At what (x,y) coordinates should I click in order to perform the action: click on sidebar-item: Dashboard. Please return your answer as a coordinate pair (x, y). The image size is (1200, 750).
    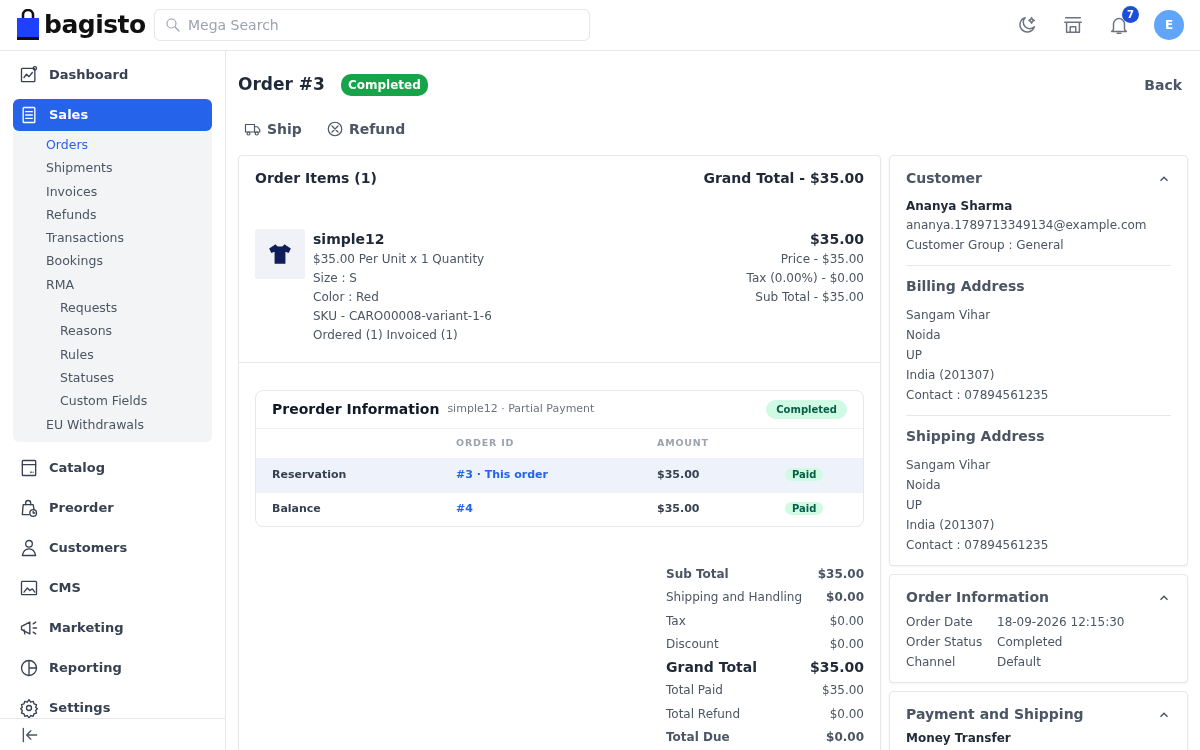
    Looking at the image, I should click on (112, 75).